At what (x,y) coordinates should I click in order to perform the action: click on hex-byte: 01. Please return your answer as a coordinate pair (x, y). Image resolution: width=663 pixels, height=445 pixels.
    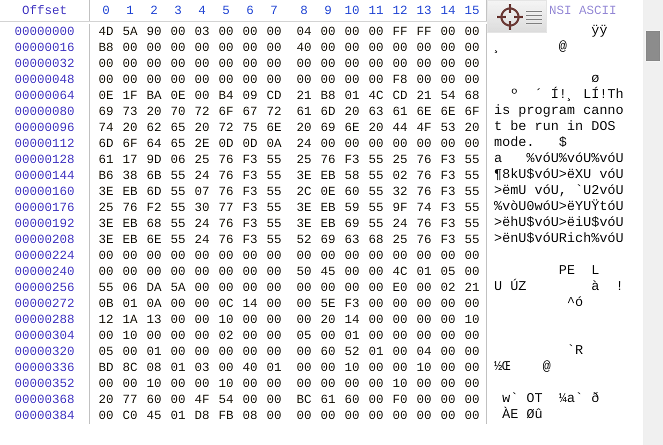
    Looking at the image, I should click on (273, 368).